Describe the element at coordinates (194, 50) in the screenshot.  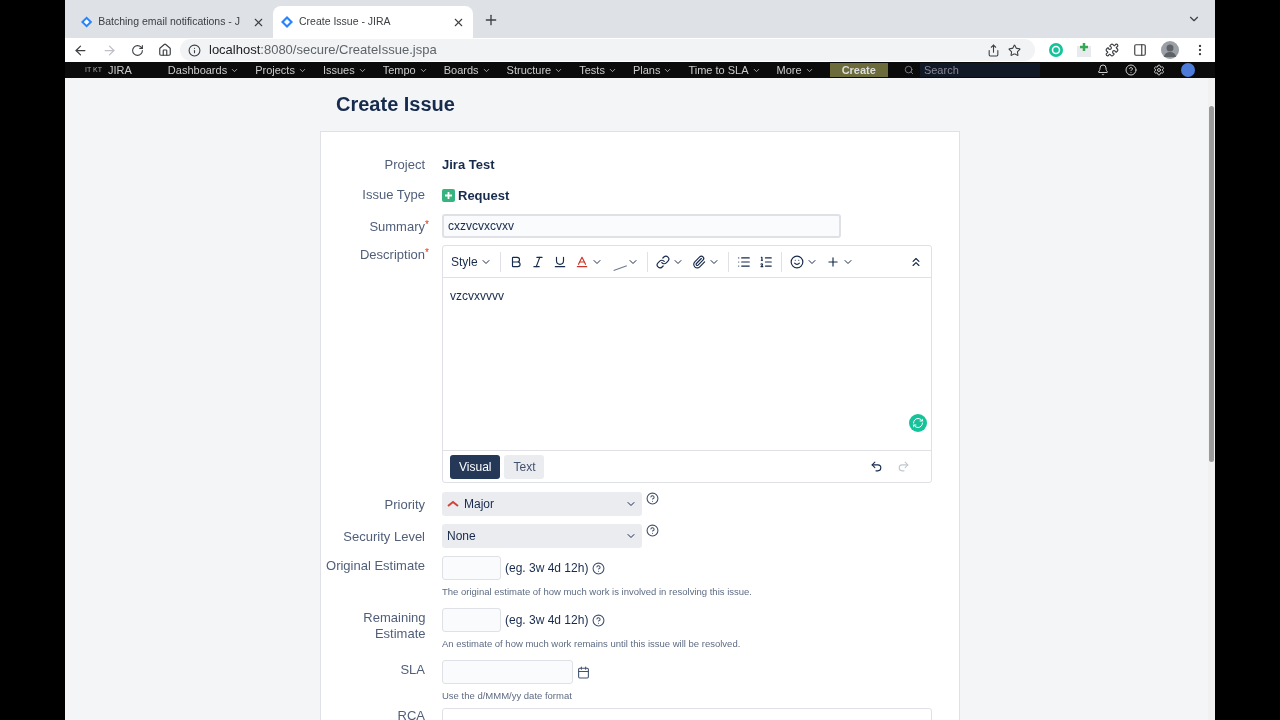
I see `info-icon` at that location.